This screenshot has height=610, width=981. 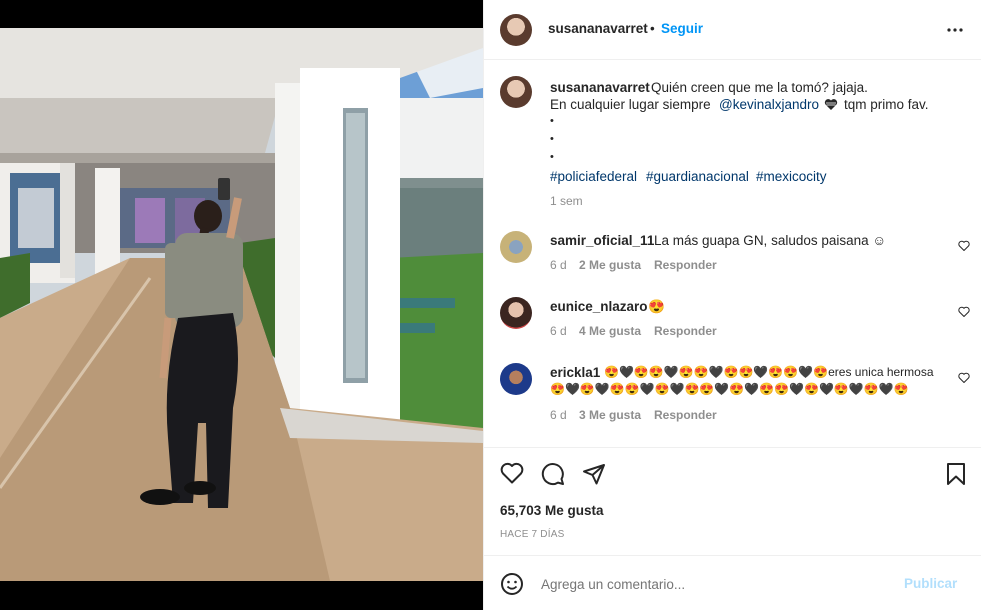 I want to click on comment-likes: 4 Me gusta, so click(x=610, y=331).